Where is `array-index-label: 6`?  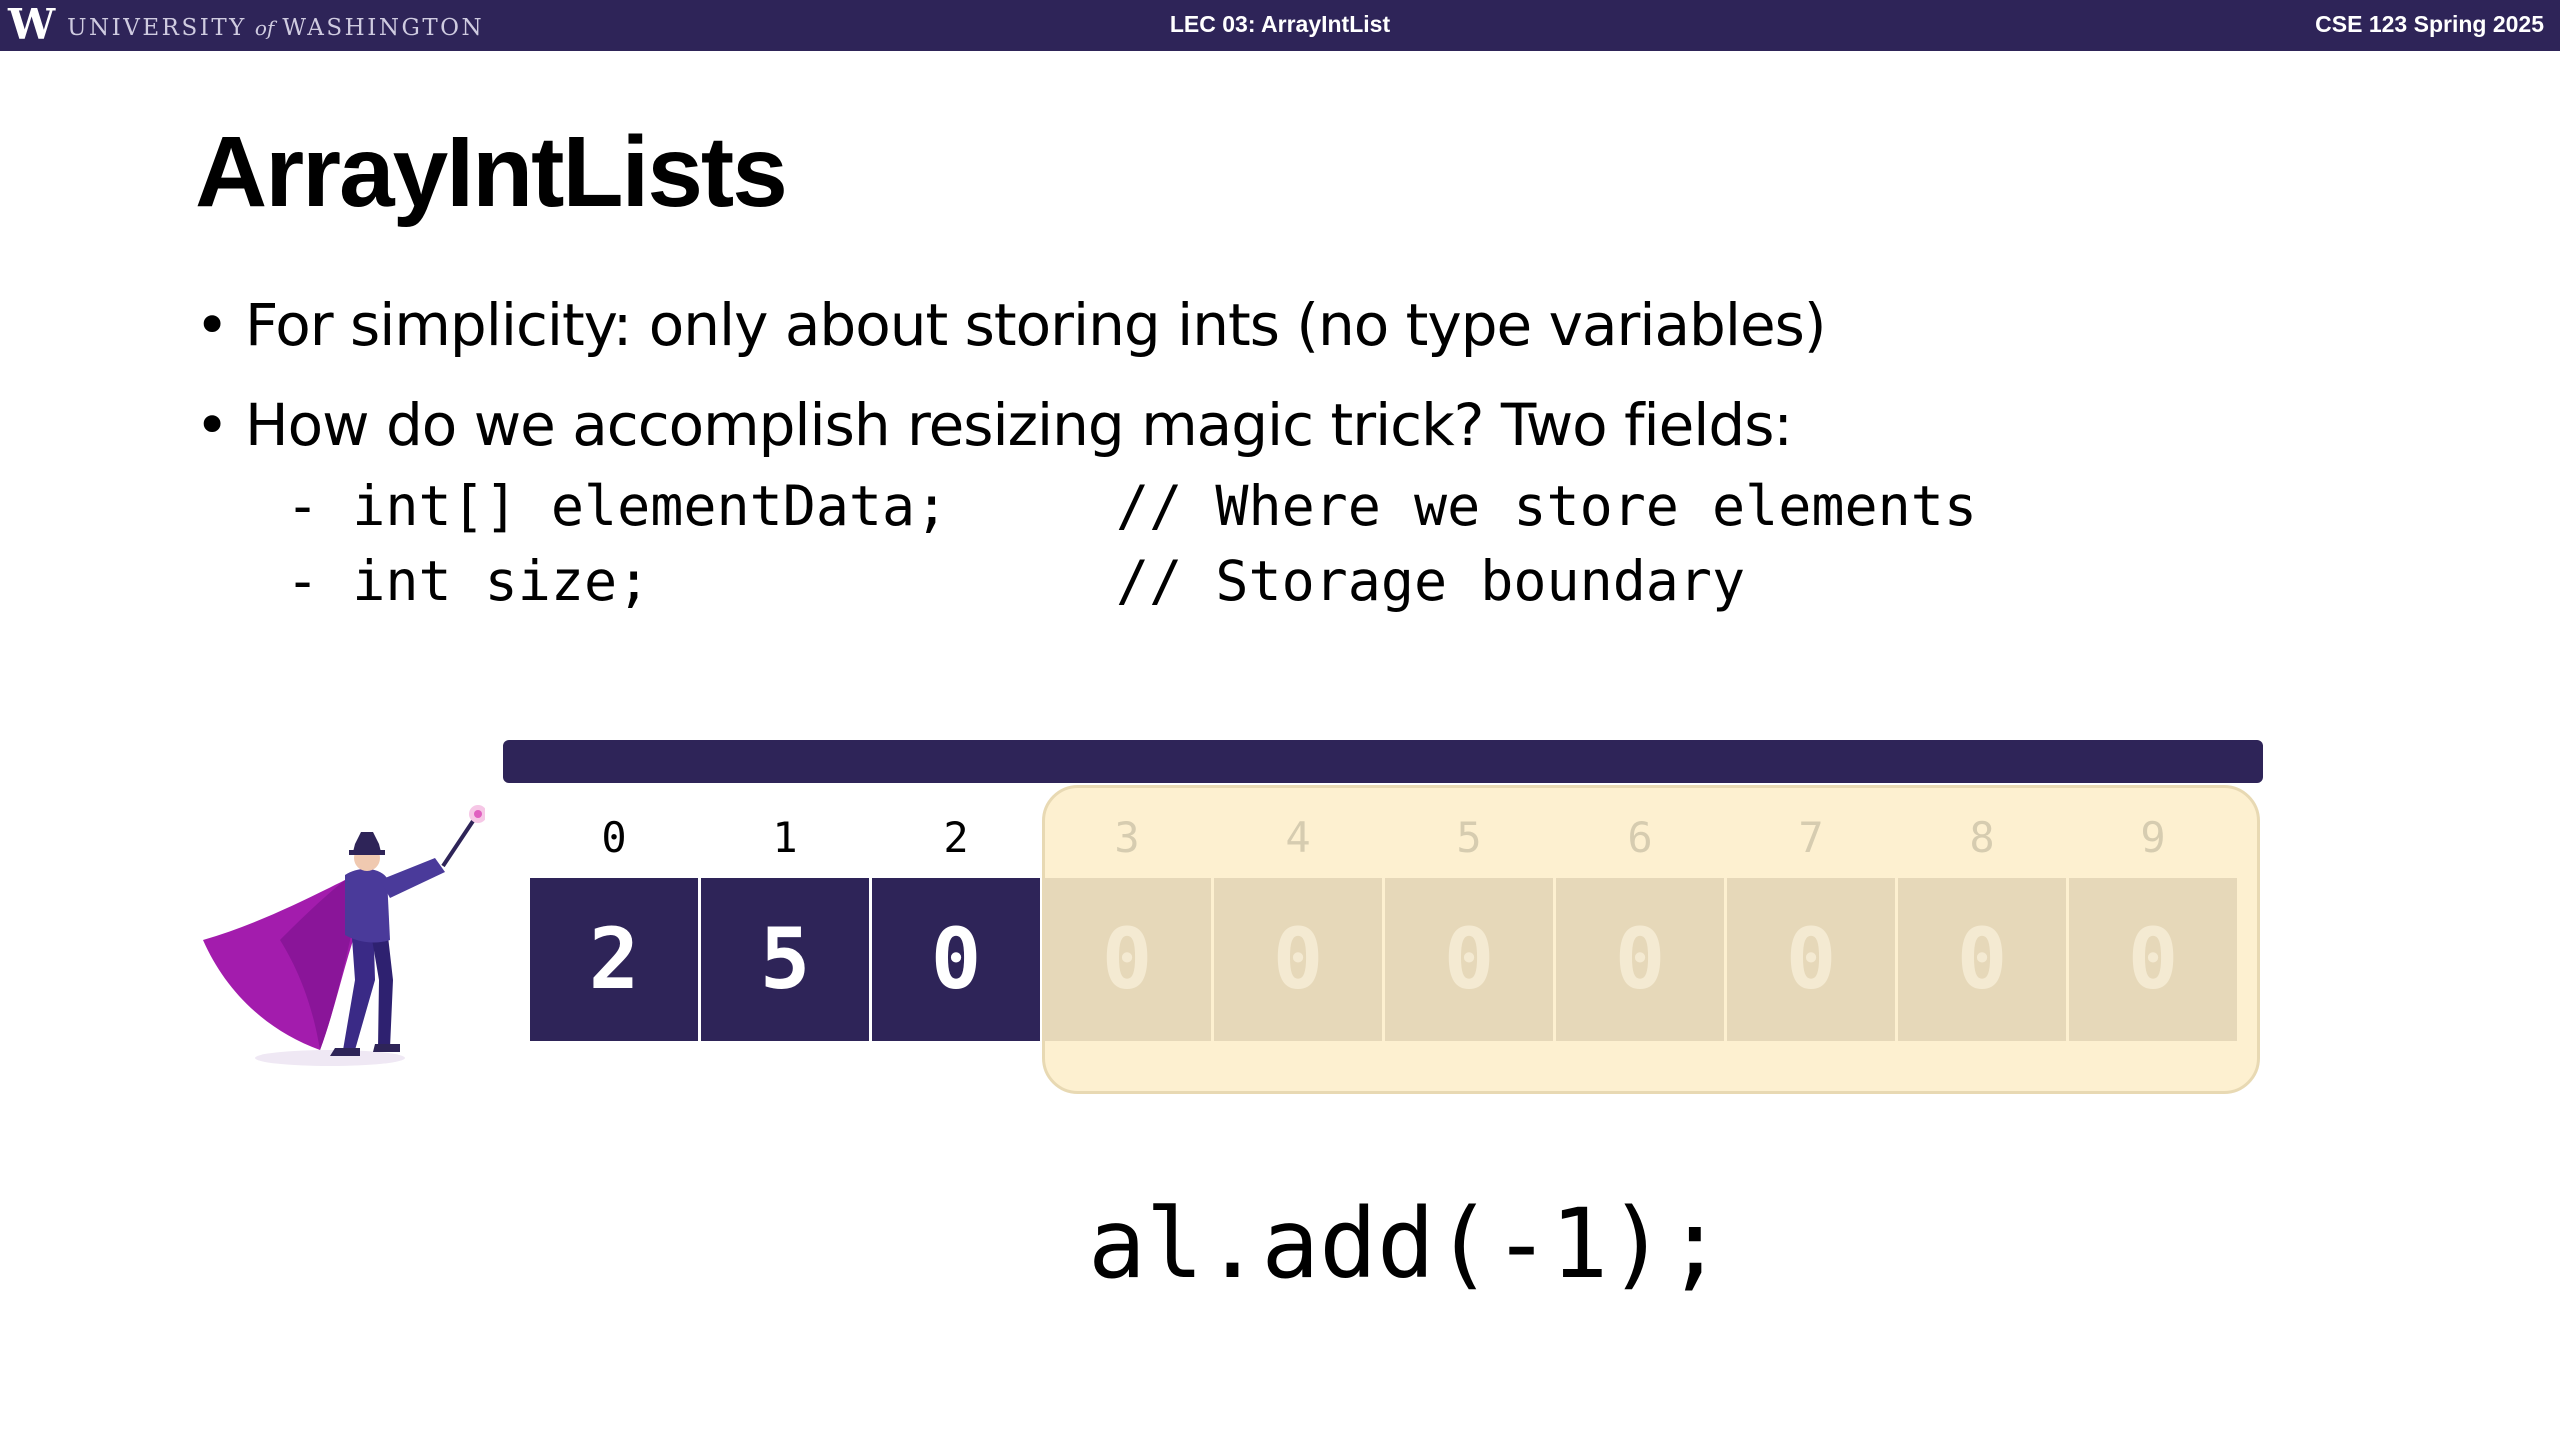
array-index-label: 6 is located at coordinates (1640, 837).